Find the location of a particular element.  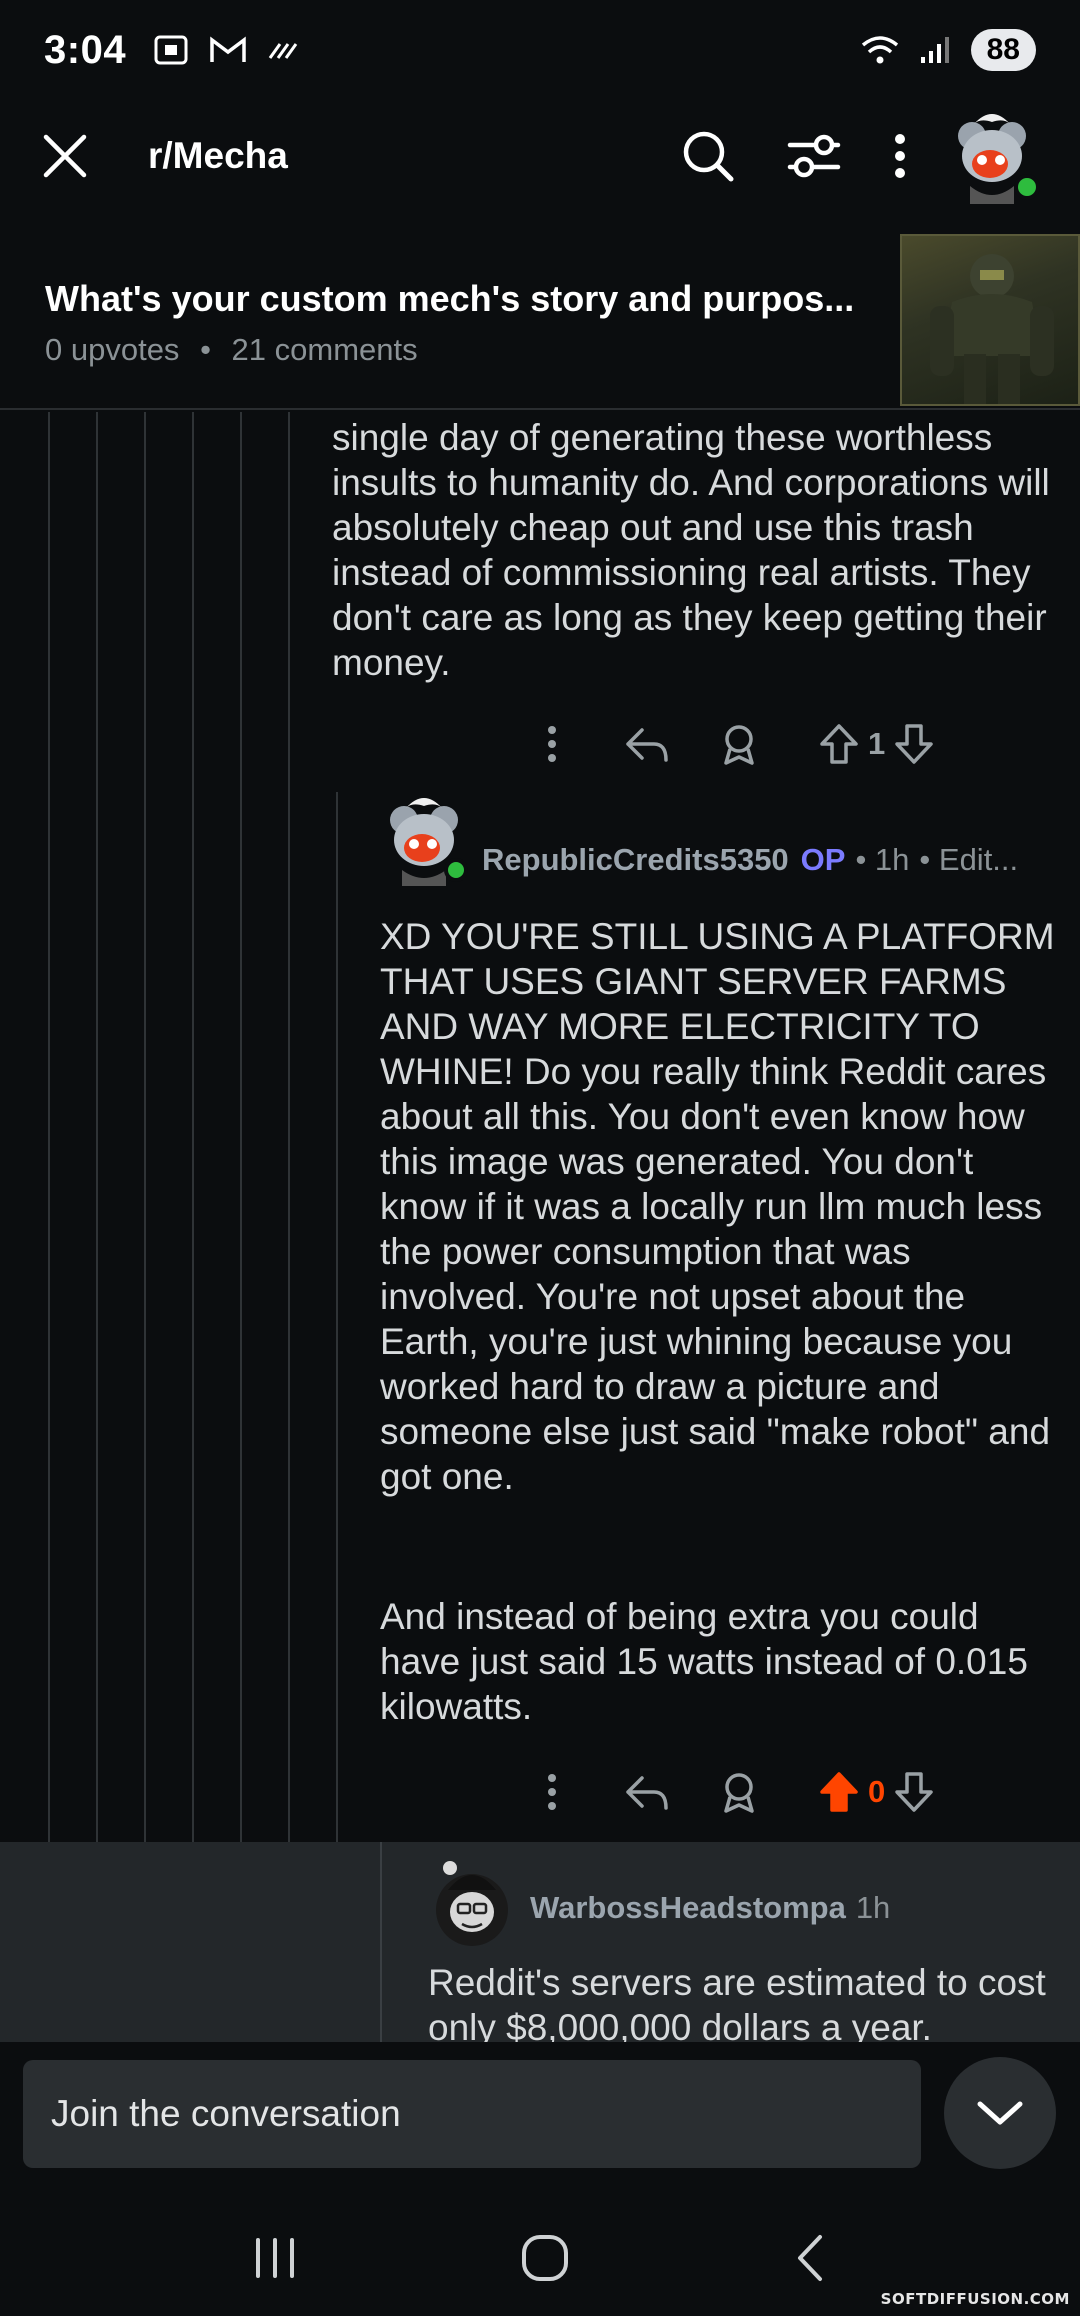

close-icon is located at coordinates (65, 156).